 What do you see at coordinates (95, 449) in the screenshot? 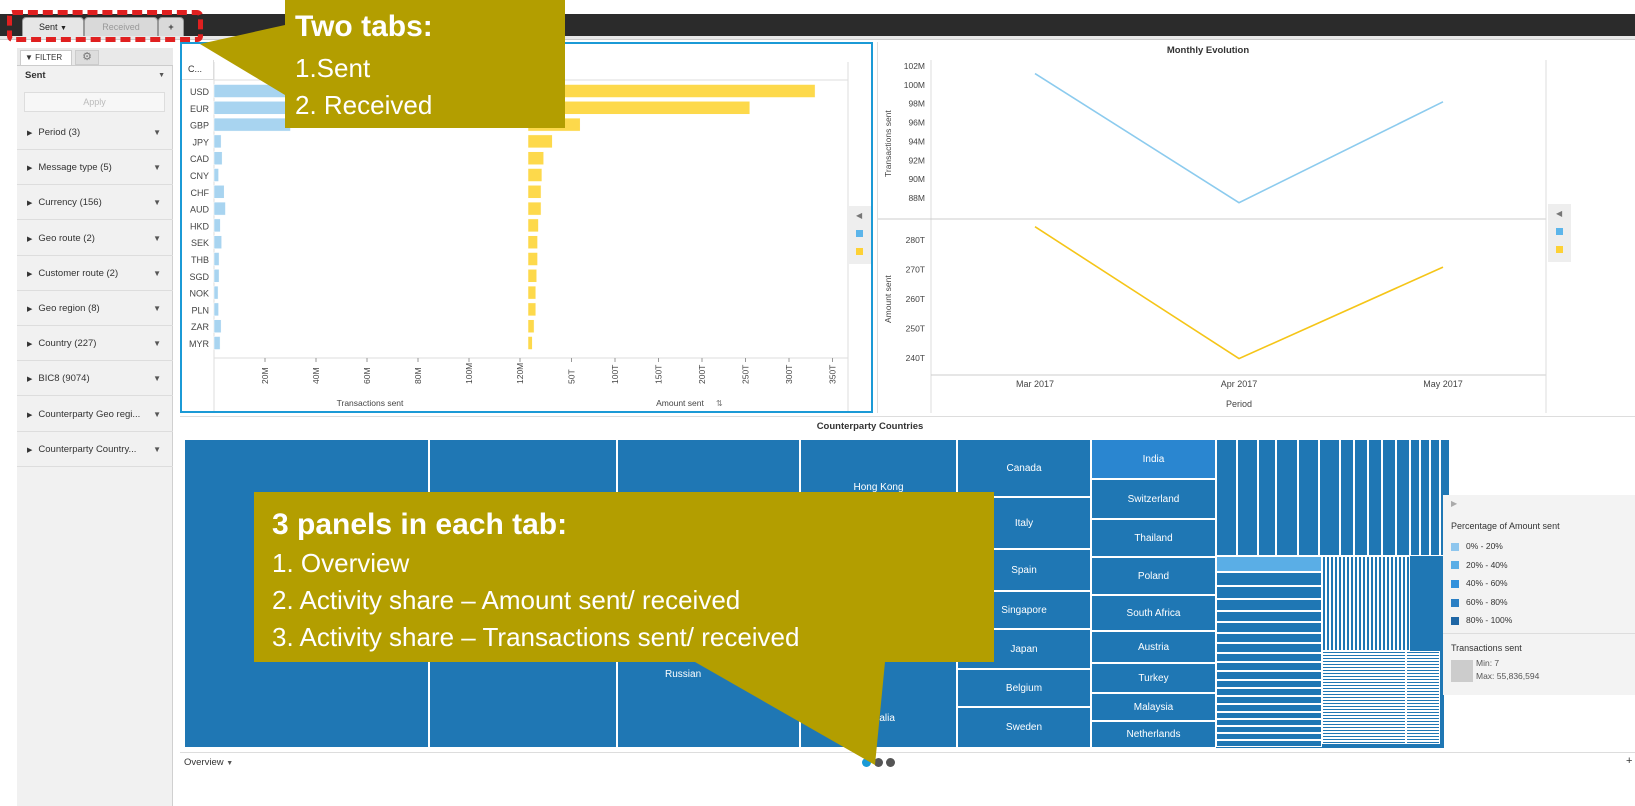
I see `filter-item: ▶ Counterparty Country... ▼` at bounding box center [95, 449].